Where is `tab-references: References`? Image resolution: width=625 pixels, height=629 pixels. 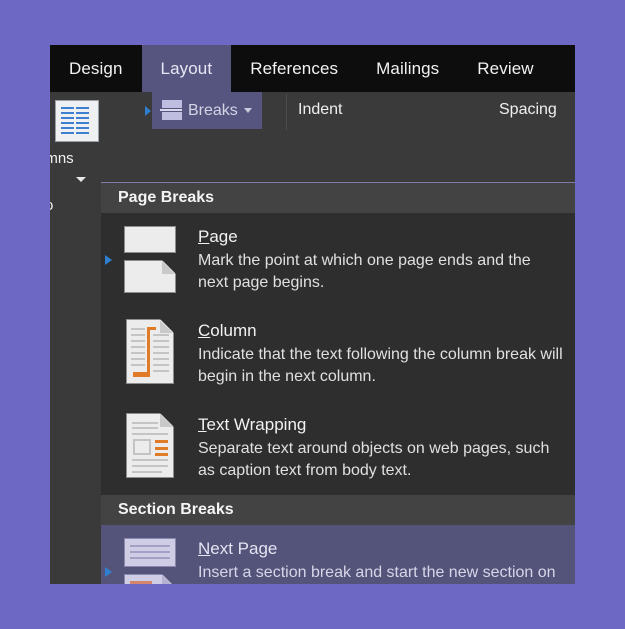 tab-references: References is located at coordinates (294, 68).